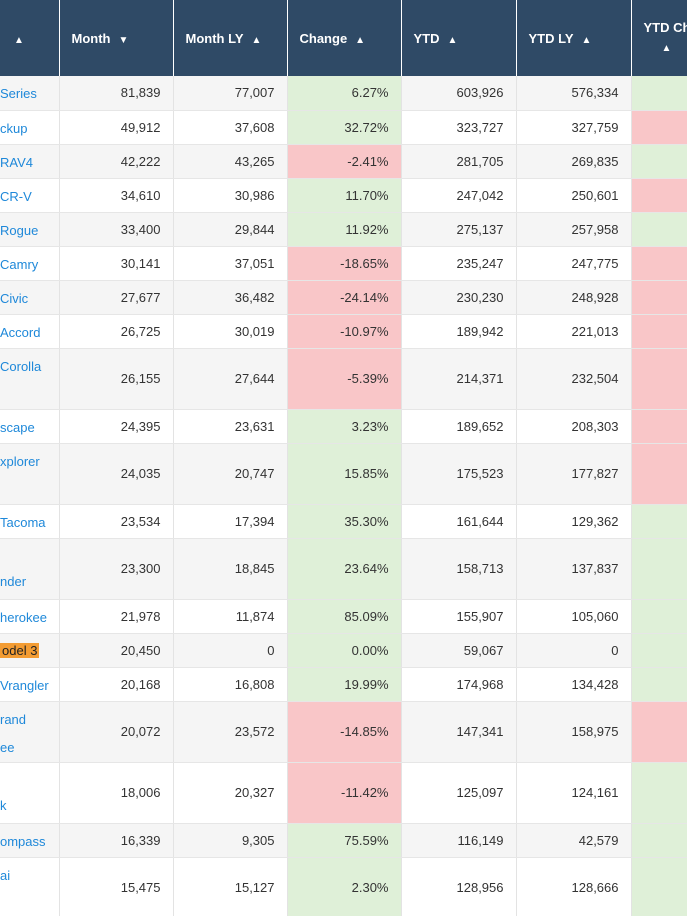 The height and width of the screenshot is (916, 687). I want to click on model-link-cell: xplorer, so click(30, 474).